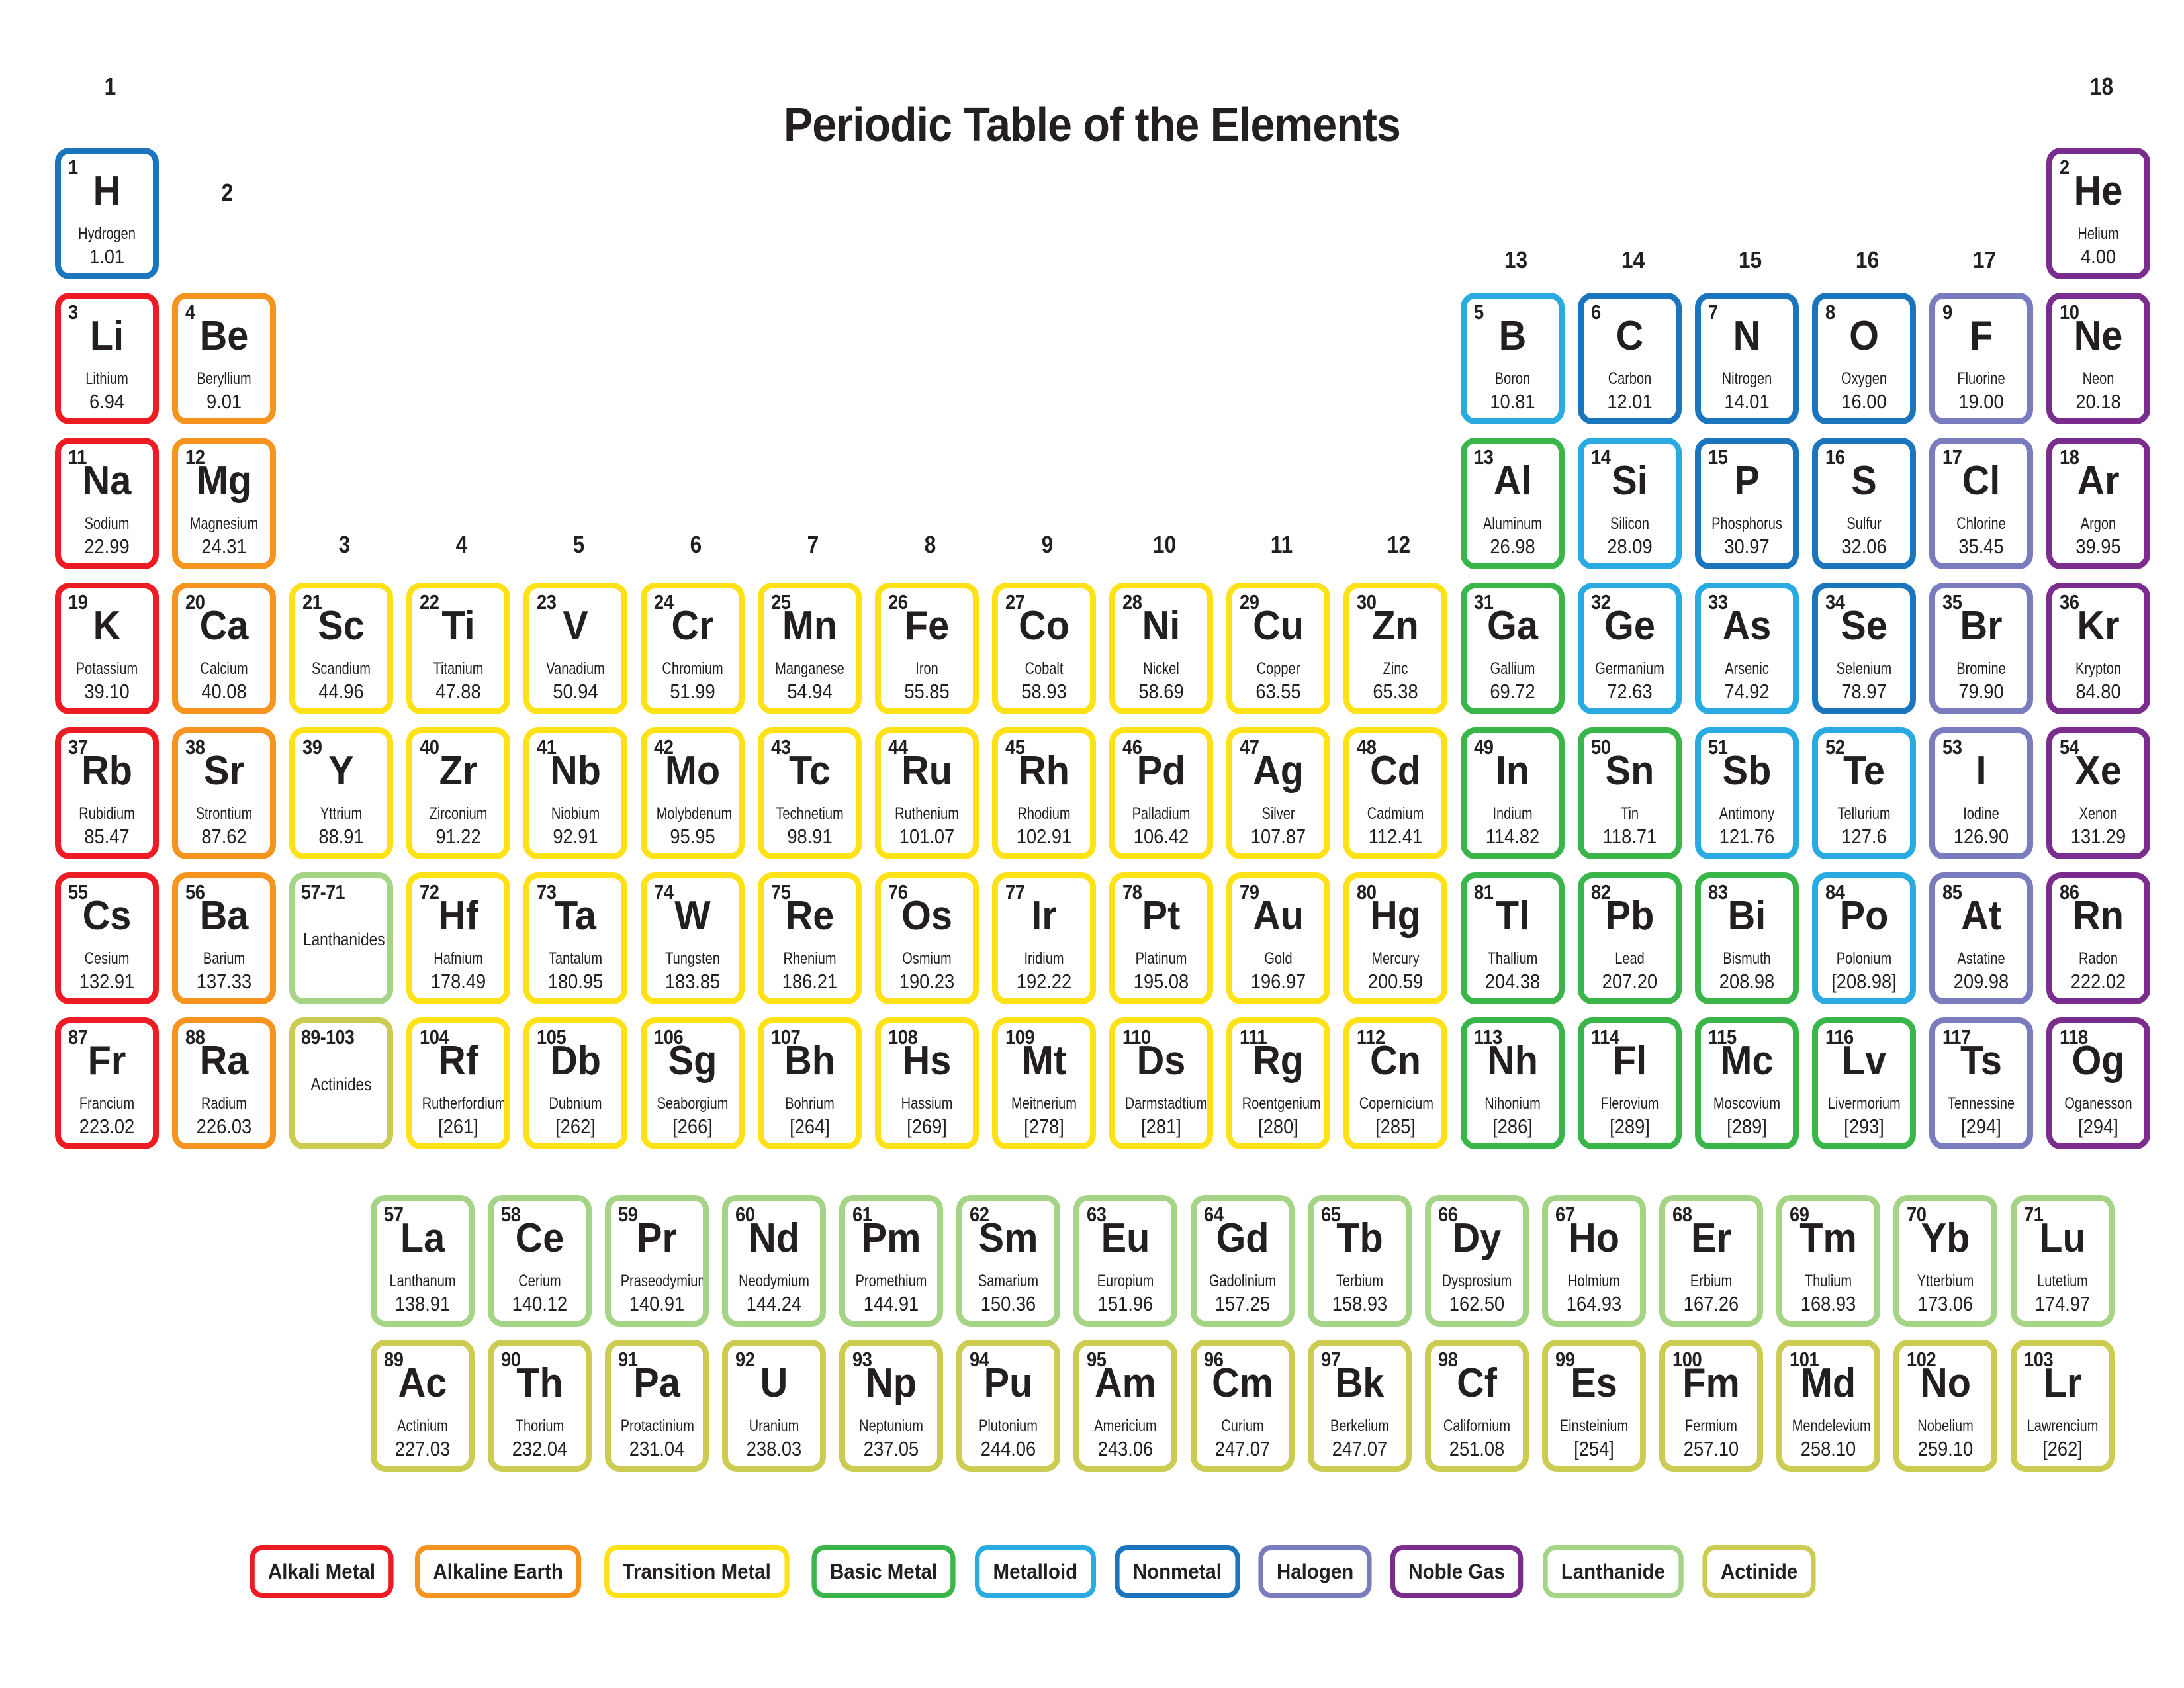 This screenshot has height=1688, width=2184. I want to click on element-box: 94 Pu Plutonium 244.06, so click(1008, 1406).